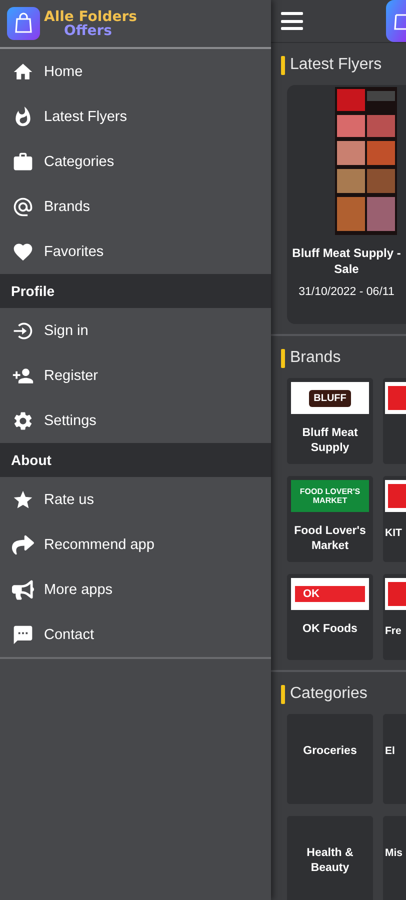 Image resolution: width=406 pixels, height=900 pixels. I want to click on briefcase-icon, so click(23, 161).